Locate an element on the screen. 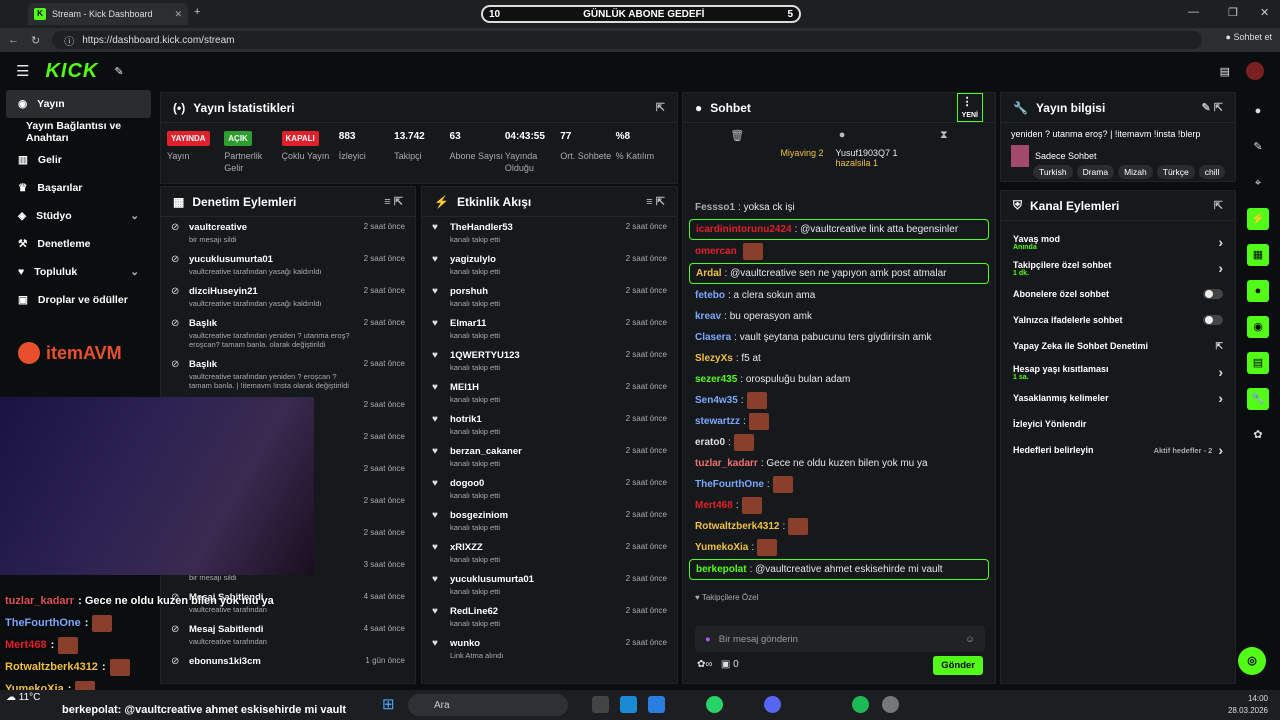  sidebar-item-topluluk: ♥ Topluluk ⌄ is located at coordinates (78, 272).